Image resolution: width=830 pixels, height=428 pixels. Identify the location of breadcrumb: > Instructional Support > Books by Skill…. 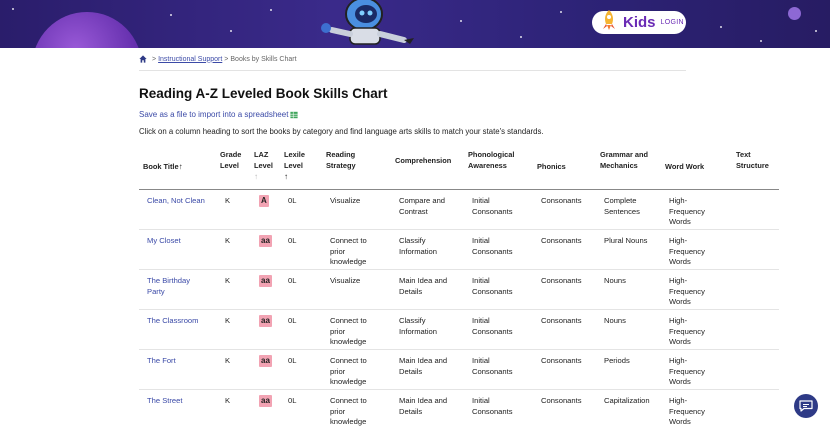
(218, 59).